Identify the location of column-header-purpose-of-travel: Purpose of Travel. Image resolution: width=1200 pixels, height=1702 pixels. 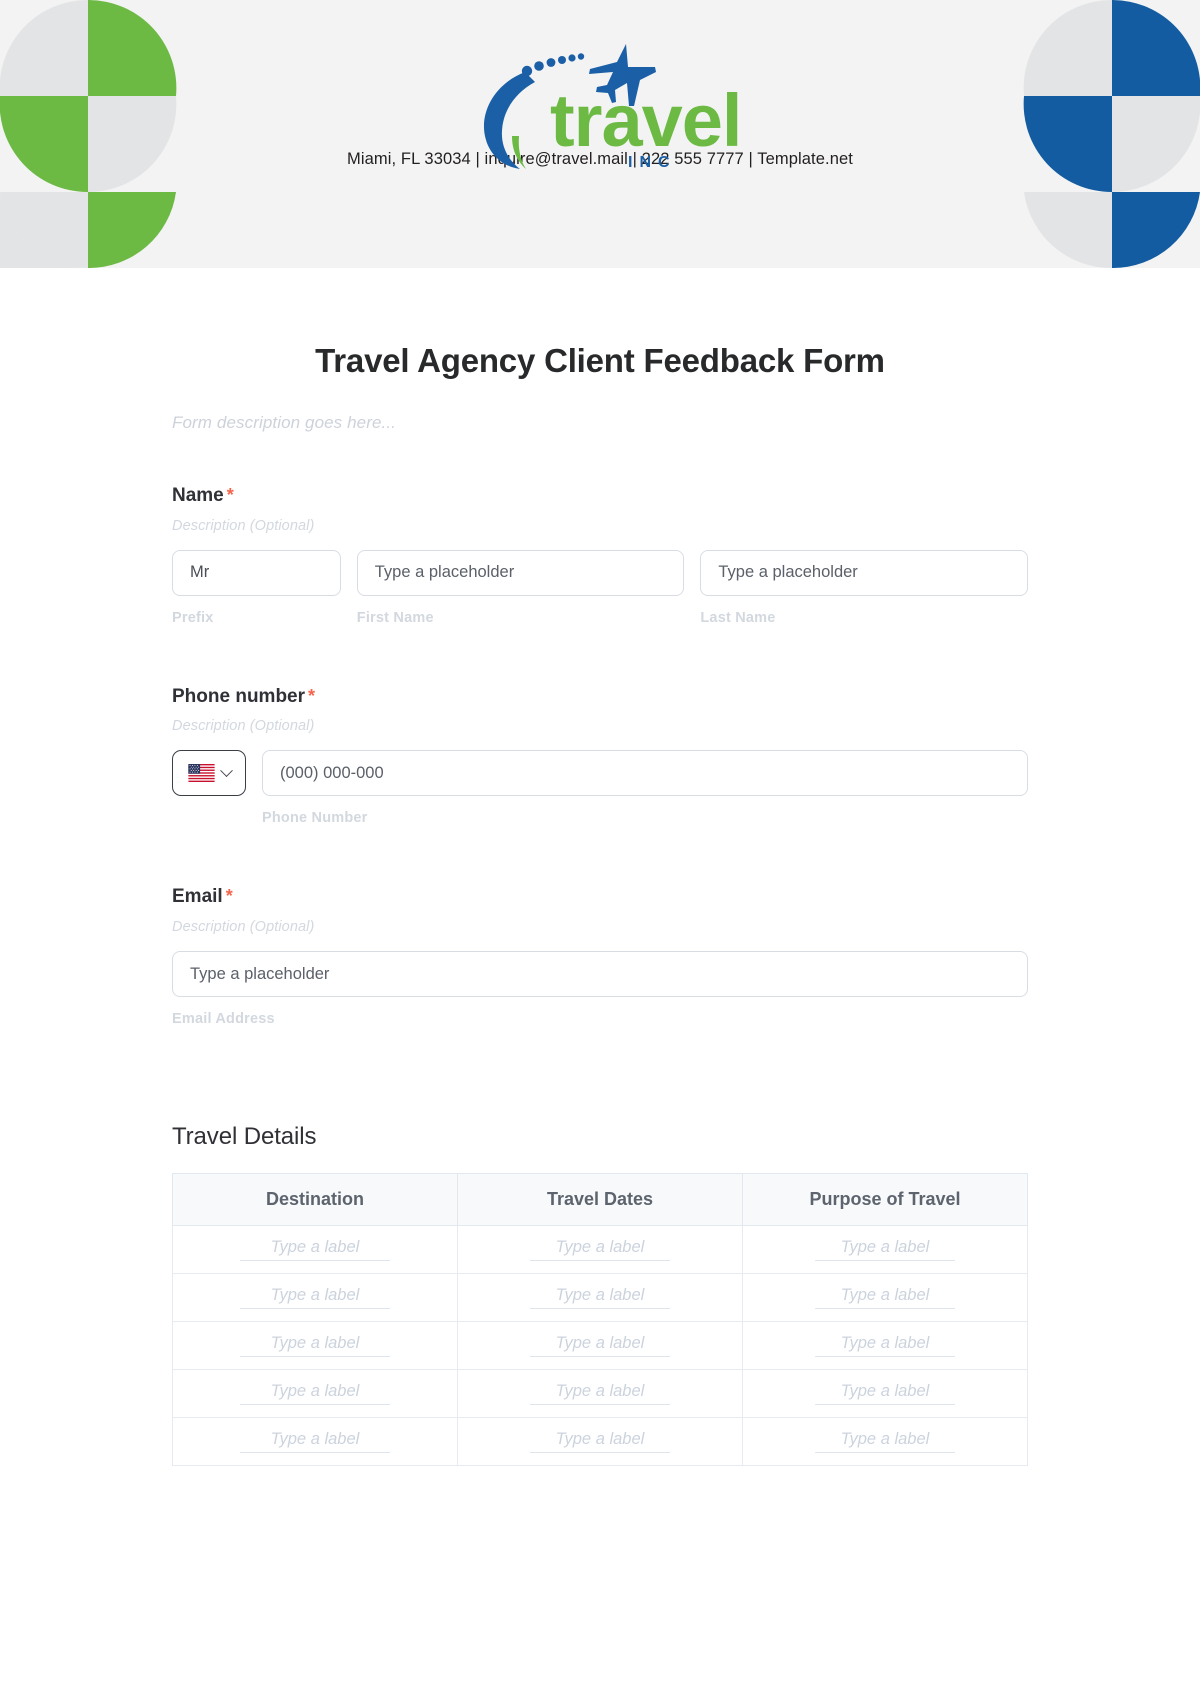
(885, 1200).